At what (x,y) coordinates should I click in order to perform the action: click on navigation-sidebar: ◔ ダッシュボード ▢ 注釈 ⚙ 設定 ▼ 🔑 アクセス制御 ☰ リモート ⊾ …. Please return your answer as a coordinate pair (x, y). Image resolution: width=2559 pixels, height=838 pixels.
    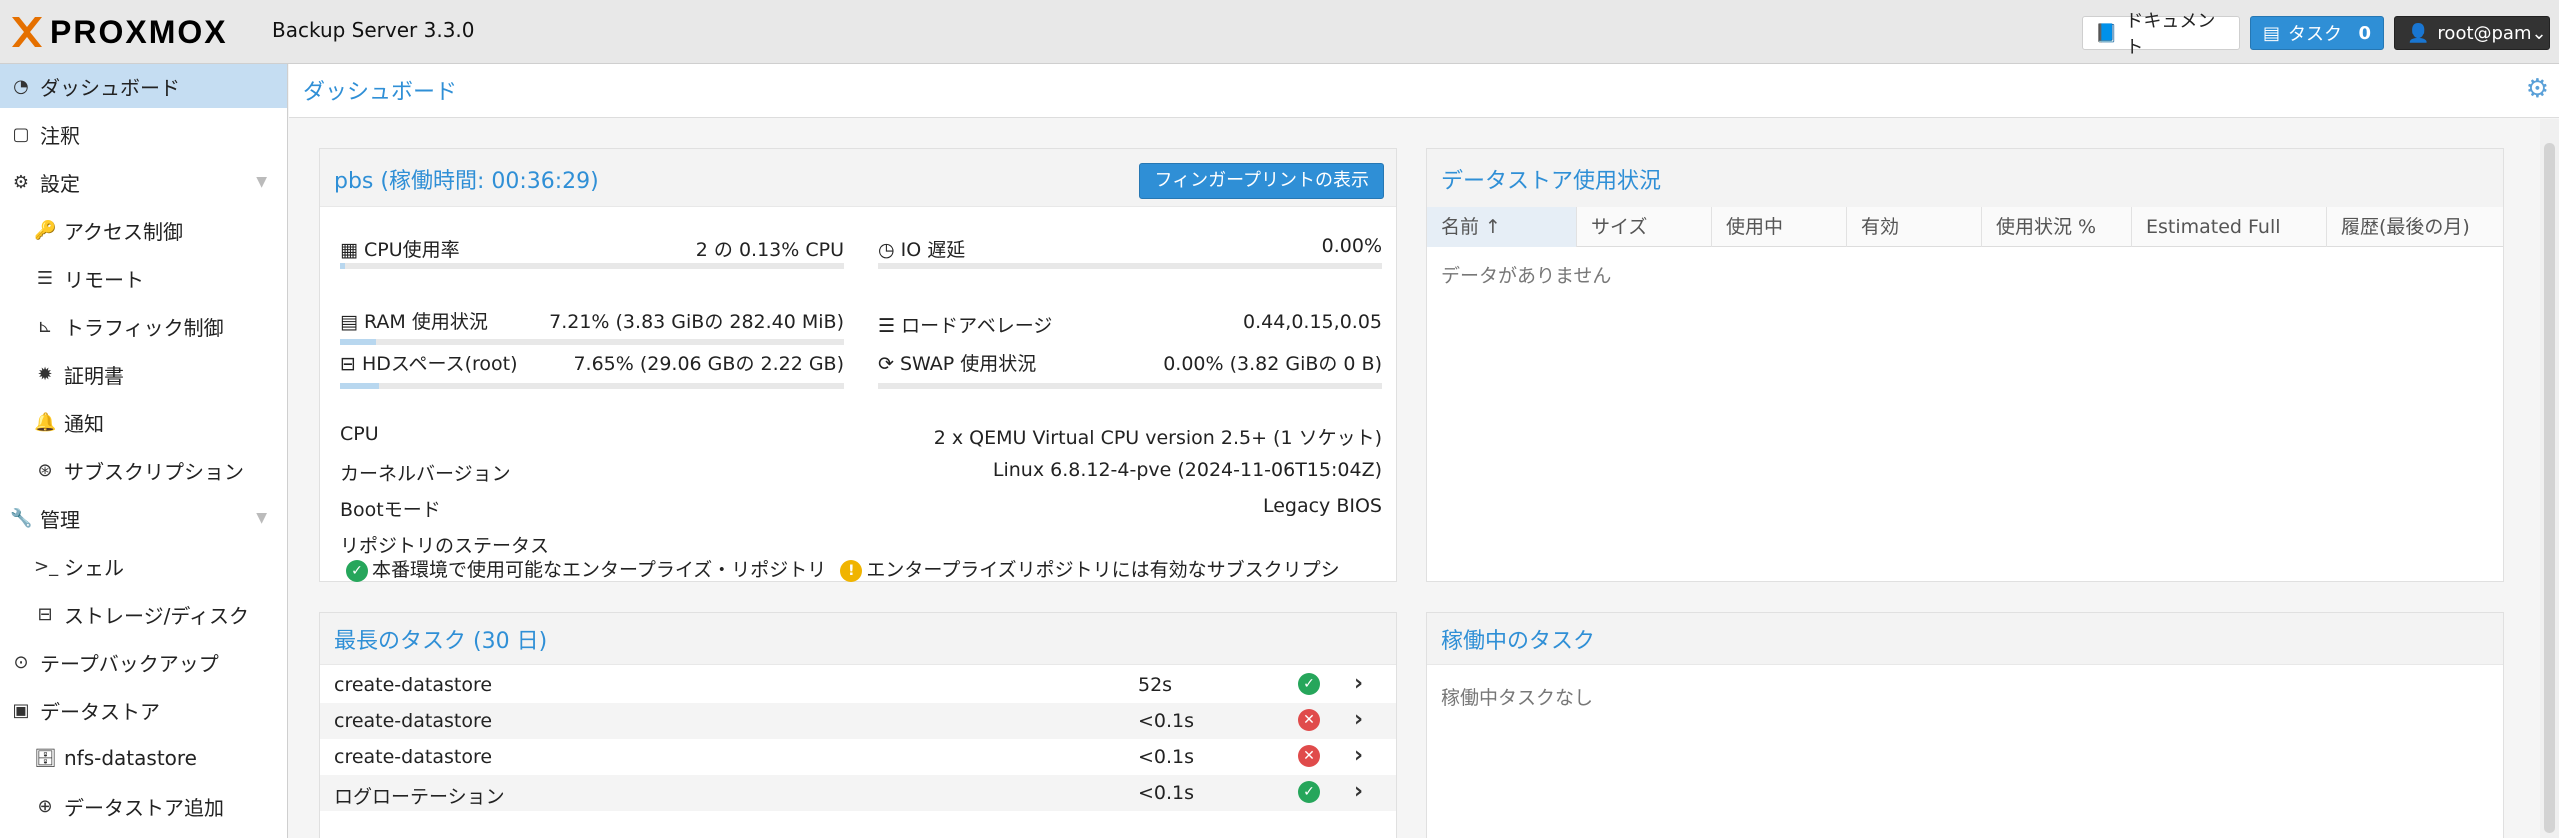
    Looking at the image, I should click on (144, 451).